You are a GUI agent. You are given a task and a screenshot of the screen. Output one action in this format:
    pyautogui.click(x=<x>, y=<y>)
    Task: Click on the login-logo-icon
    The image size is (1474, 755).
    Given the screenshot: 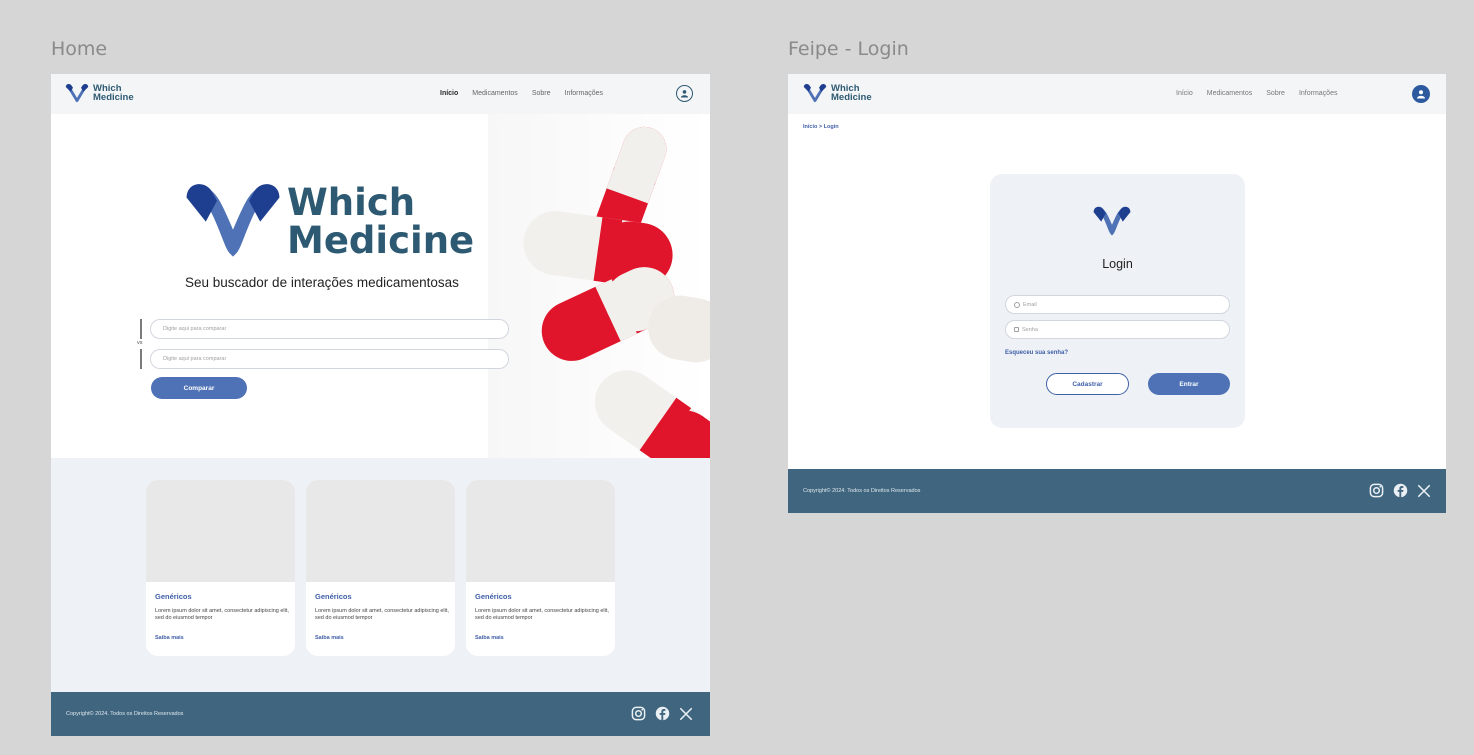 What is the action you would take?
    pyautogui.click(x=1112, y=221)
    